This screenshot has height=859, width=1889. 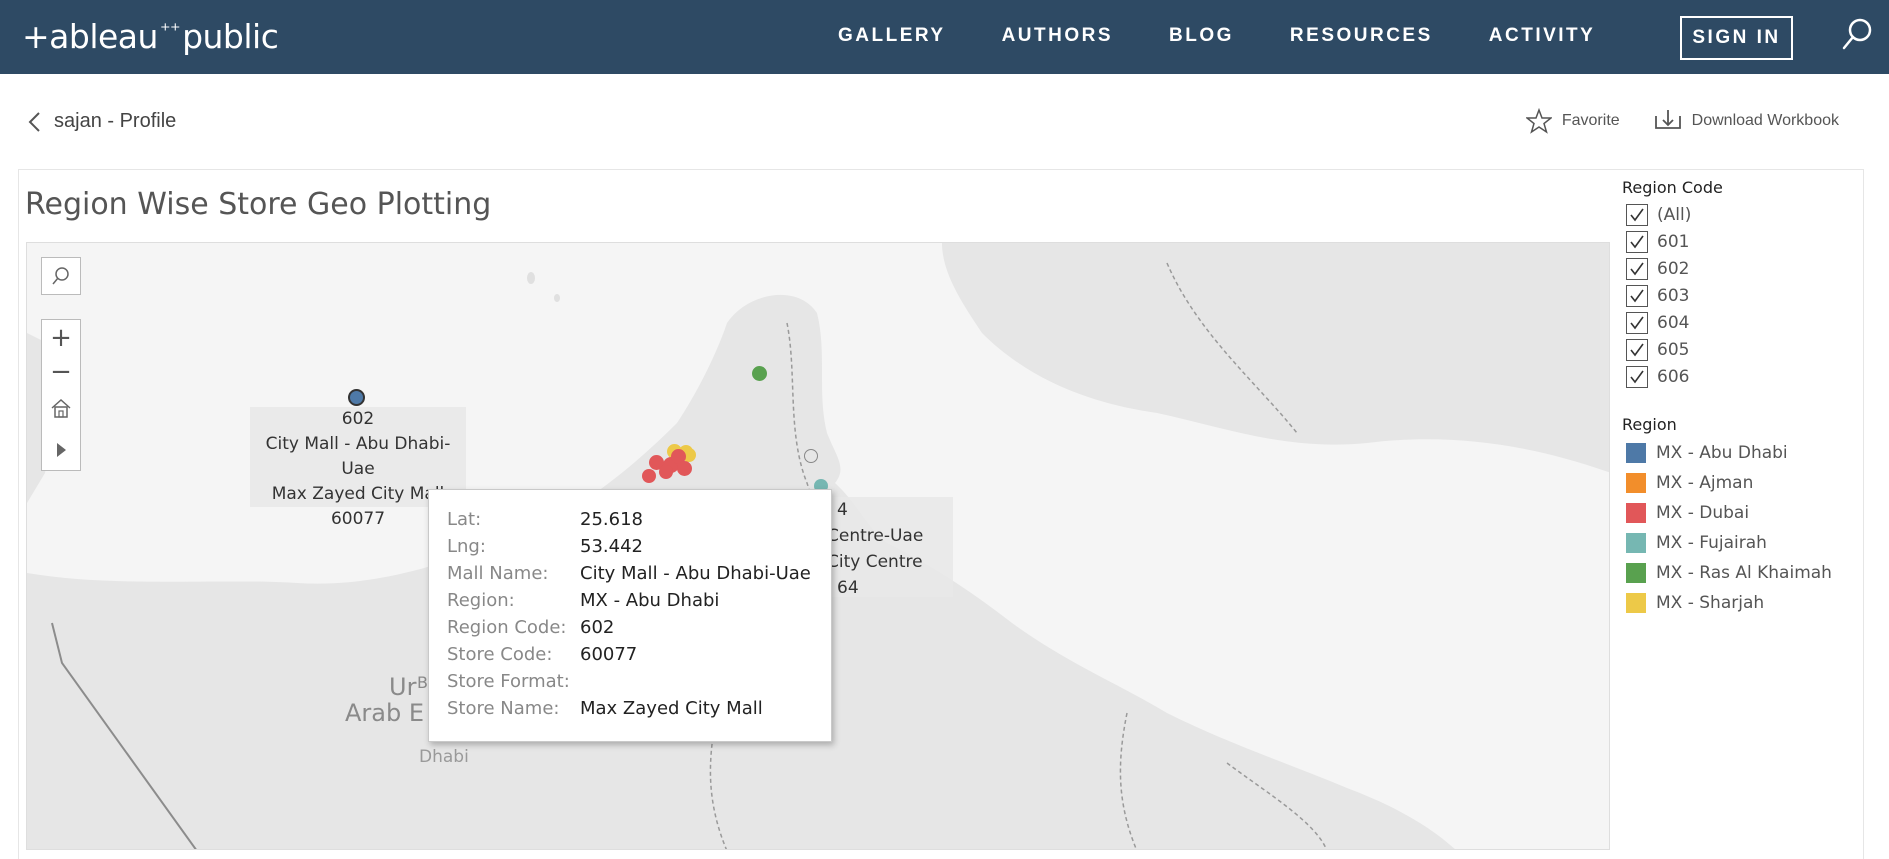 What do you see at coordinates (258, 204) in the screenshot?
I see `viz-title: Region Wise Store Geo Plotting` at bounding box center [258, 204].